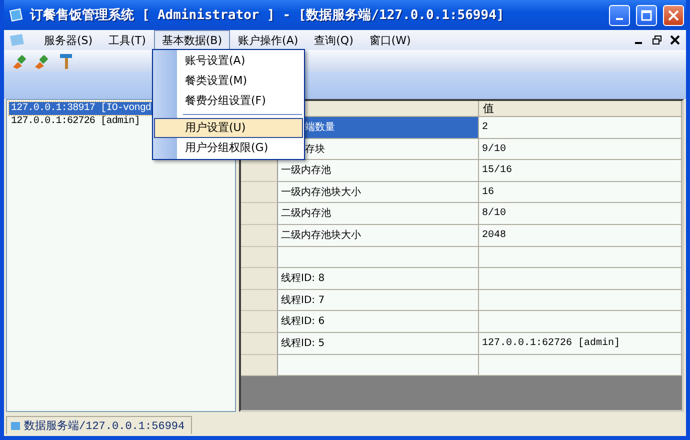 The width and height of the screenshot is (690, 440). Describe the element at coordinates (228, 101) in the screenshot. I see `menu-item: 餐费分组设置(F)` at that location.